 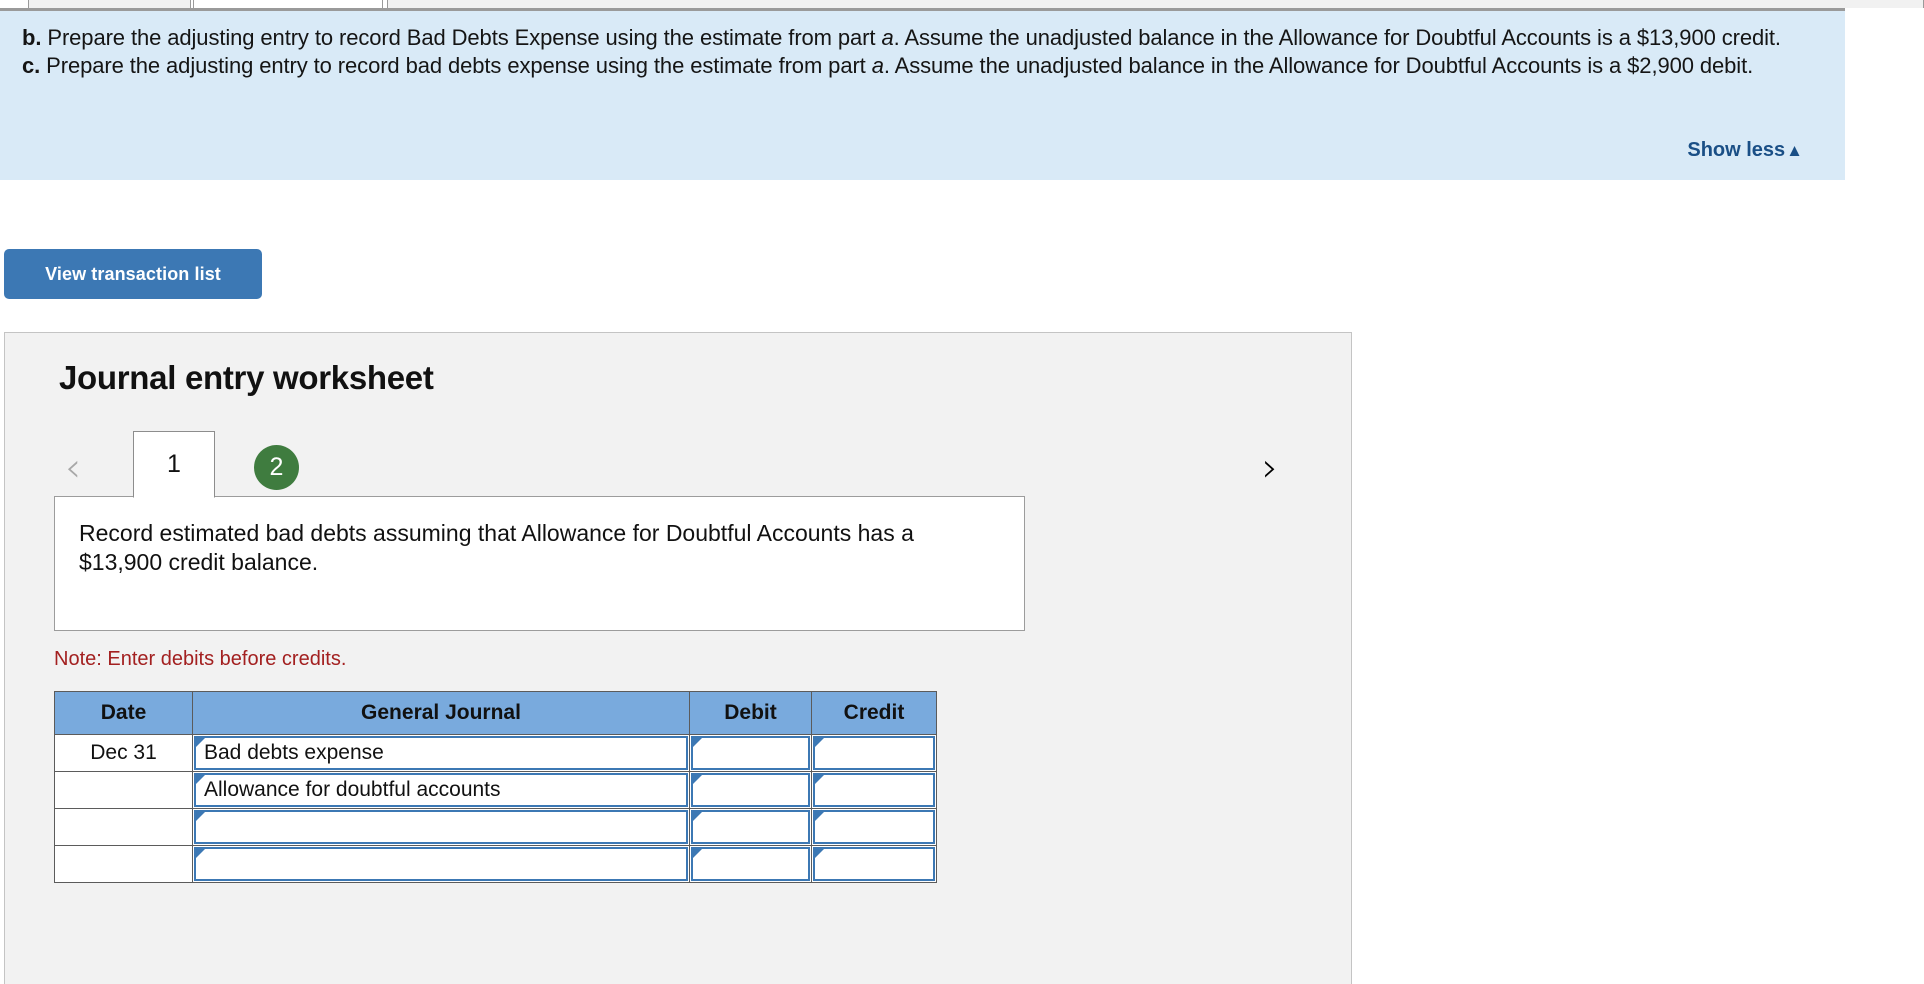 I want to click on cell-general-journal-1: Bad debts expense, so click(x=441, y=753).